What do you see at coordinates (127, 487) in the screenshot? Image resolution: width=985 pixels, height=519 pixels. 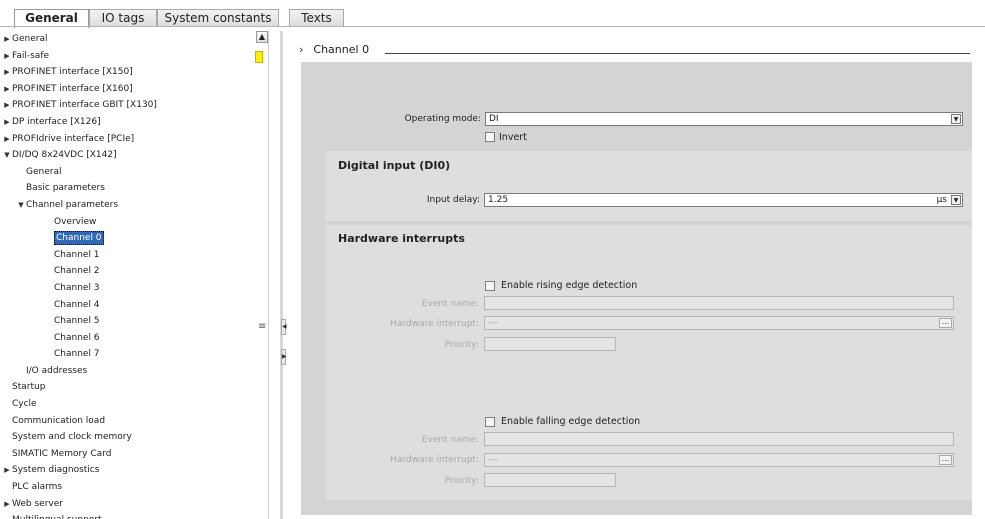 I see `tree-item: PLC alarms` at bounding box center [127, 487].